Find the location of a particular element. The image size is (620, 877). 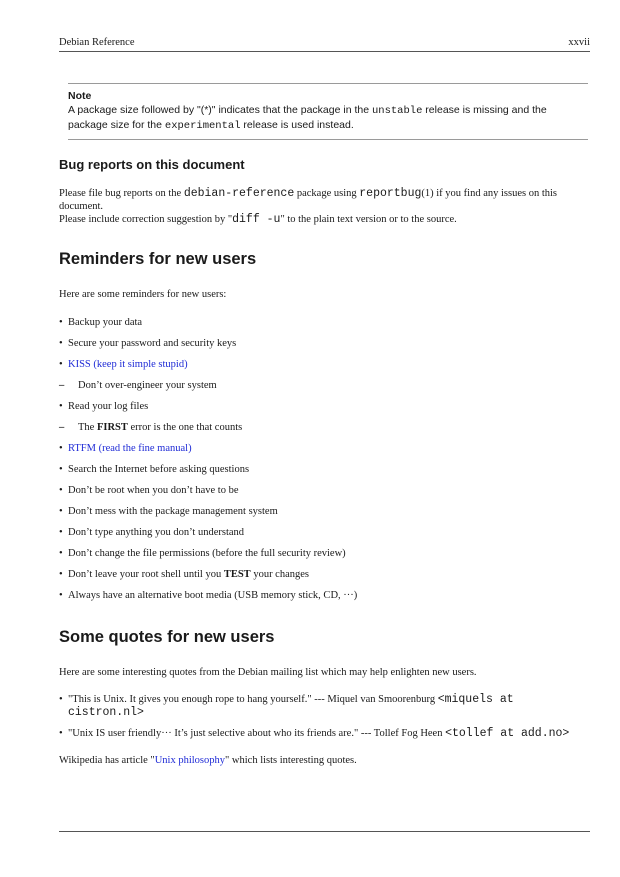

unix-philosophy-link: Unix philosophy is located at coordinates (190, 760).